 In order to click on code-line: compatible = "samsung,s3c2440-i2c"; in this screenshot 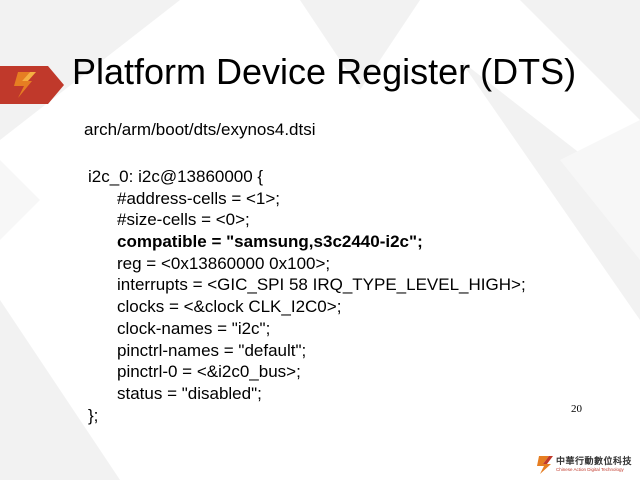, I will do `click(270, 242)`.